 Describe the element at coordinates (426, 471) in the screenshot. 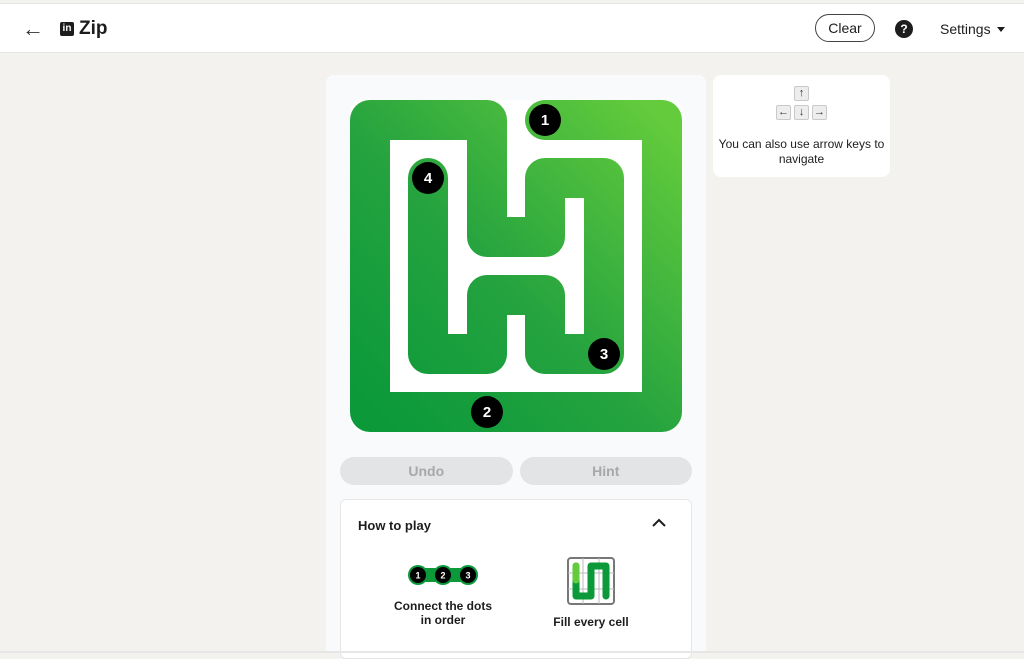

I see `undo-button: Undo` at that location.